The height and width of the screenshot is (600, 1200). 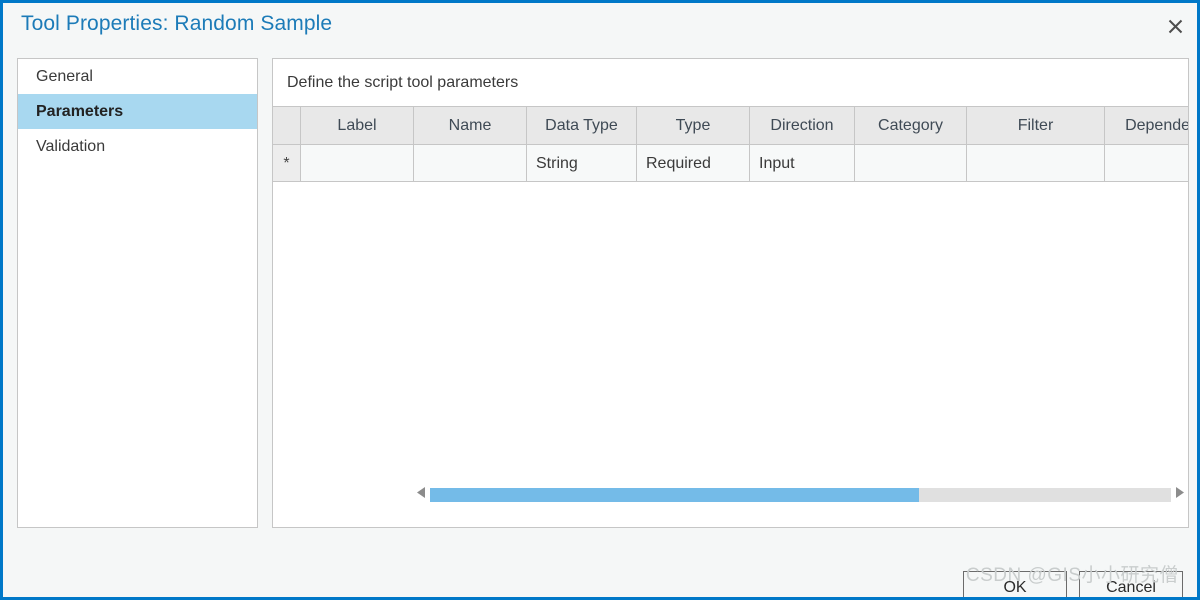 What do you see at coordinates (287, 163) in the screenshot?
I see `row-marker: *` at bounding box center [287, 163].